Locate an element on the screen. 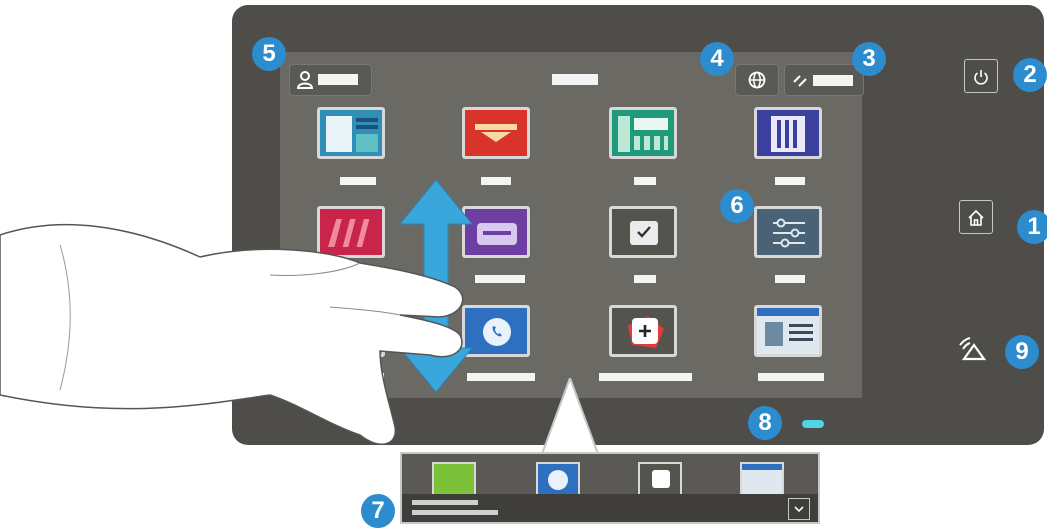 This screenshot has height=528, width=1047. callout-badge-9: 9 is located at coordinates (1022, 352).